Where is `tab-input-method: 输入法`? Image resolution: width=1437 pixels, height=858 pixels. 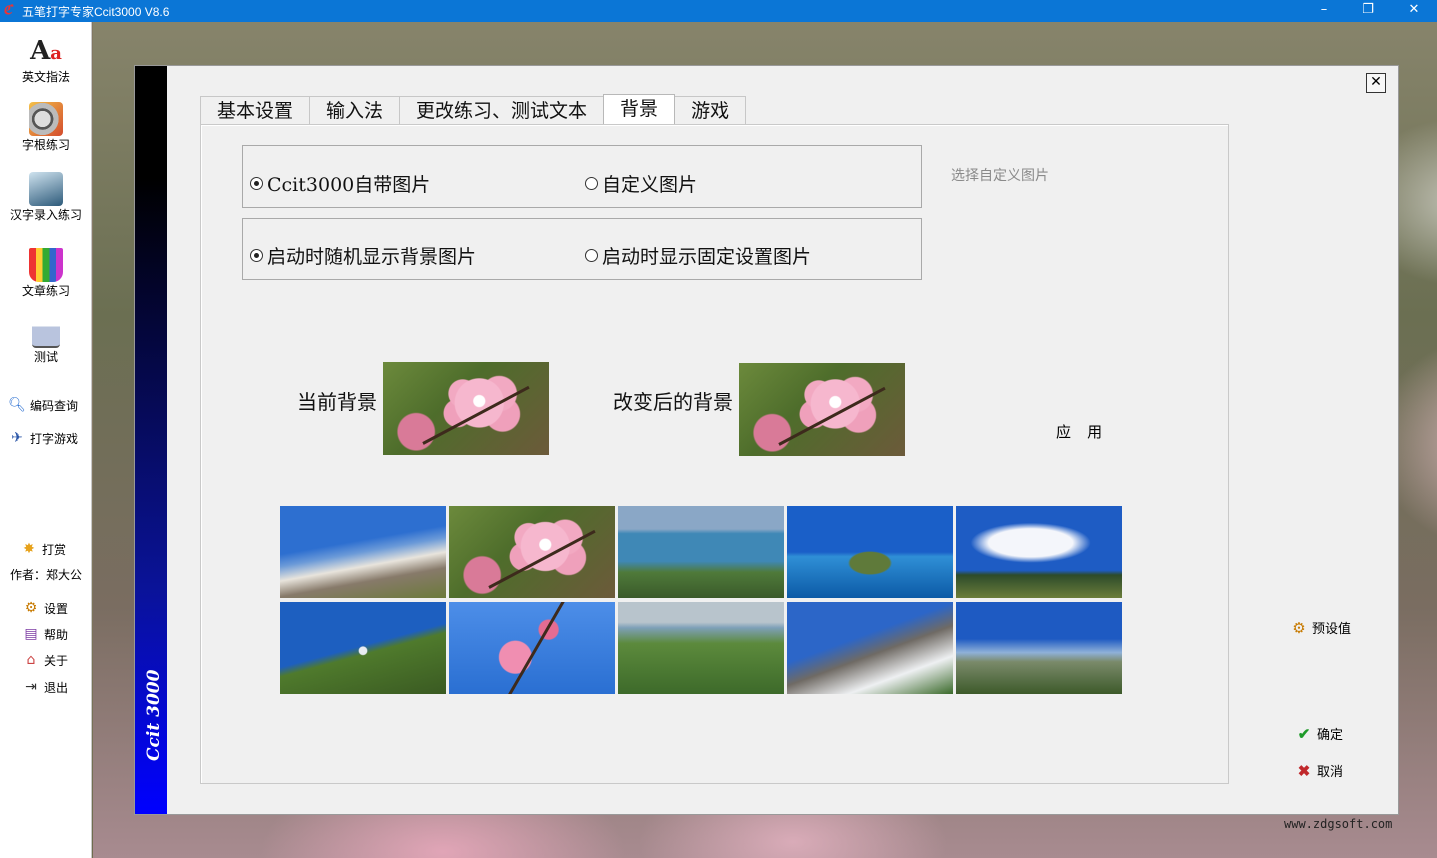 tab-input-method: 输入法 is located at coordinates (355, 110).